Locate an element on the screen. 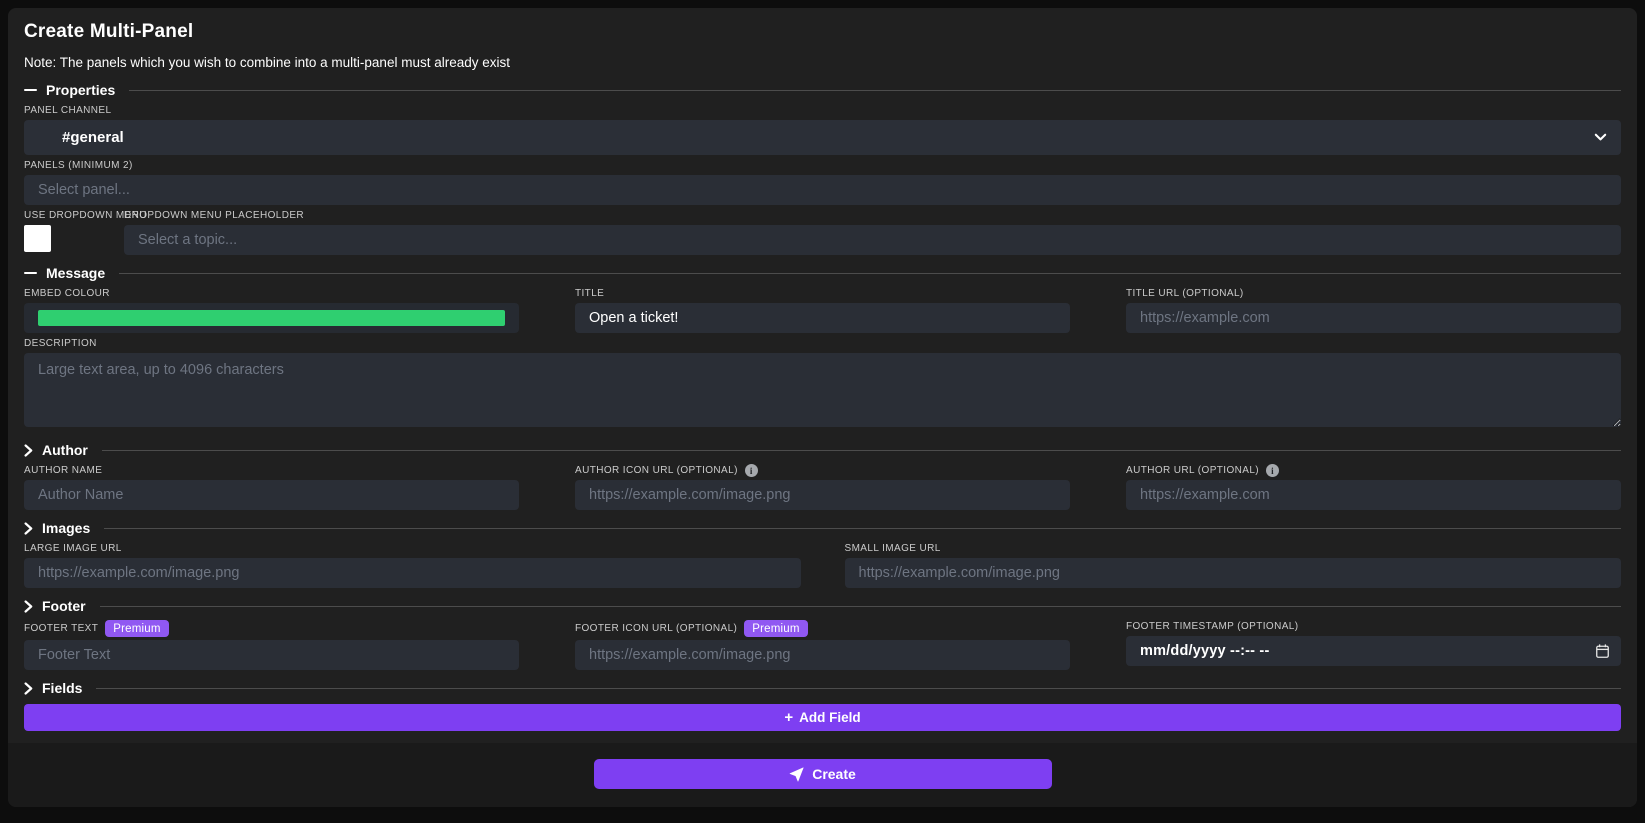 The image size is (1645, 823). section-author-header: Author is located at coordinates (822, 450).